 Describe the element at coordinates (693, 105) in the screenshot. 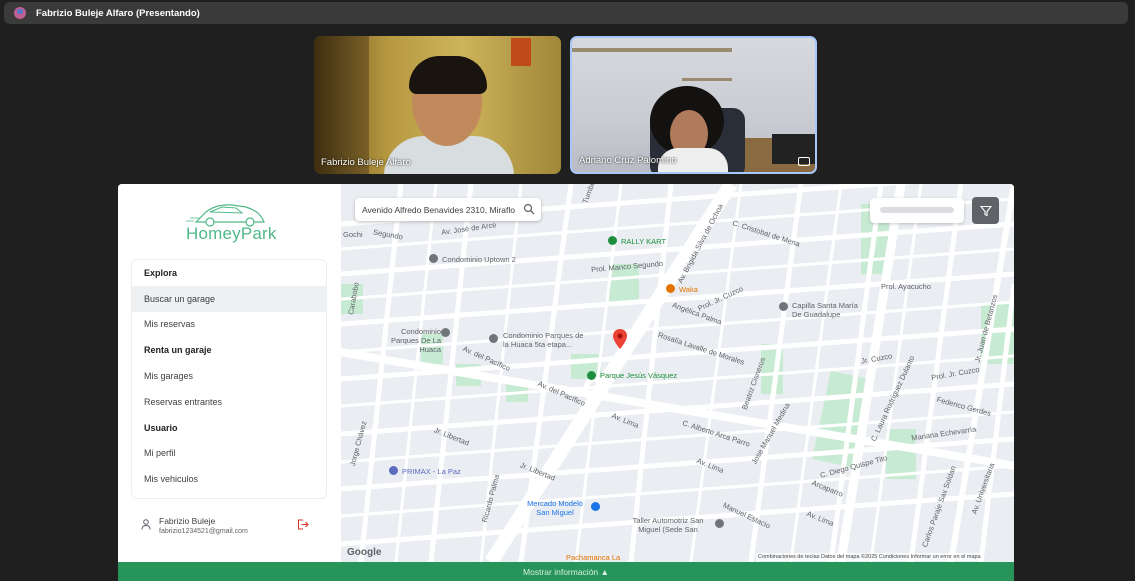

I see `video-tile-adriano: Adriano Cruz Palomino` at that location.